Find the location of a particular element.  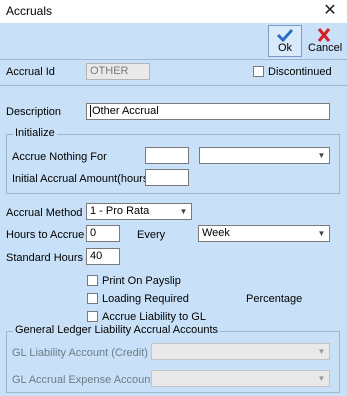

initial-accrual-label: Initial Accrual Amount(hours) is located at coordinates (82, 179).